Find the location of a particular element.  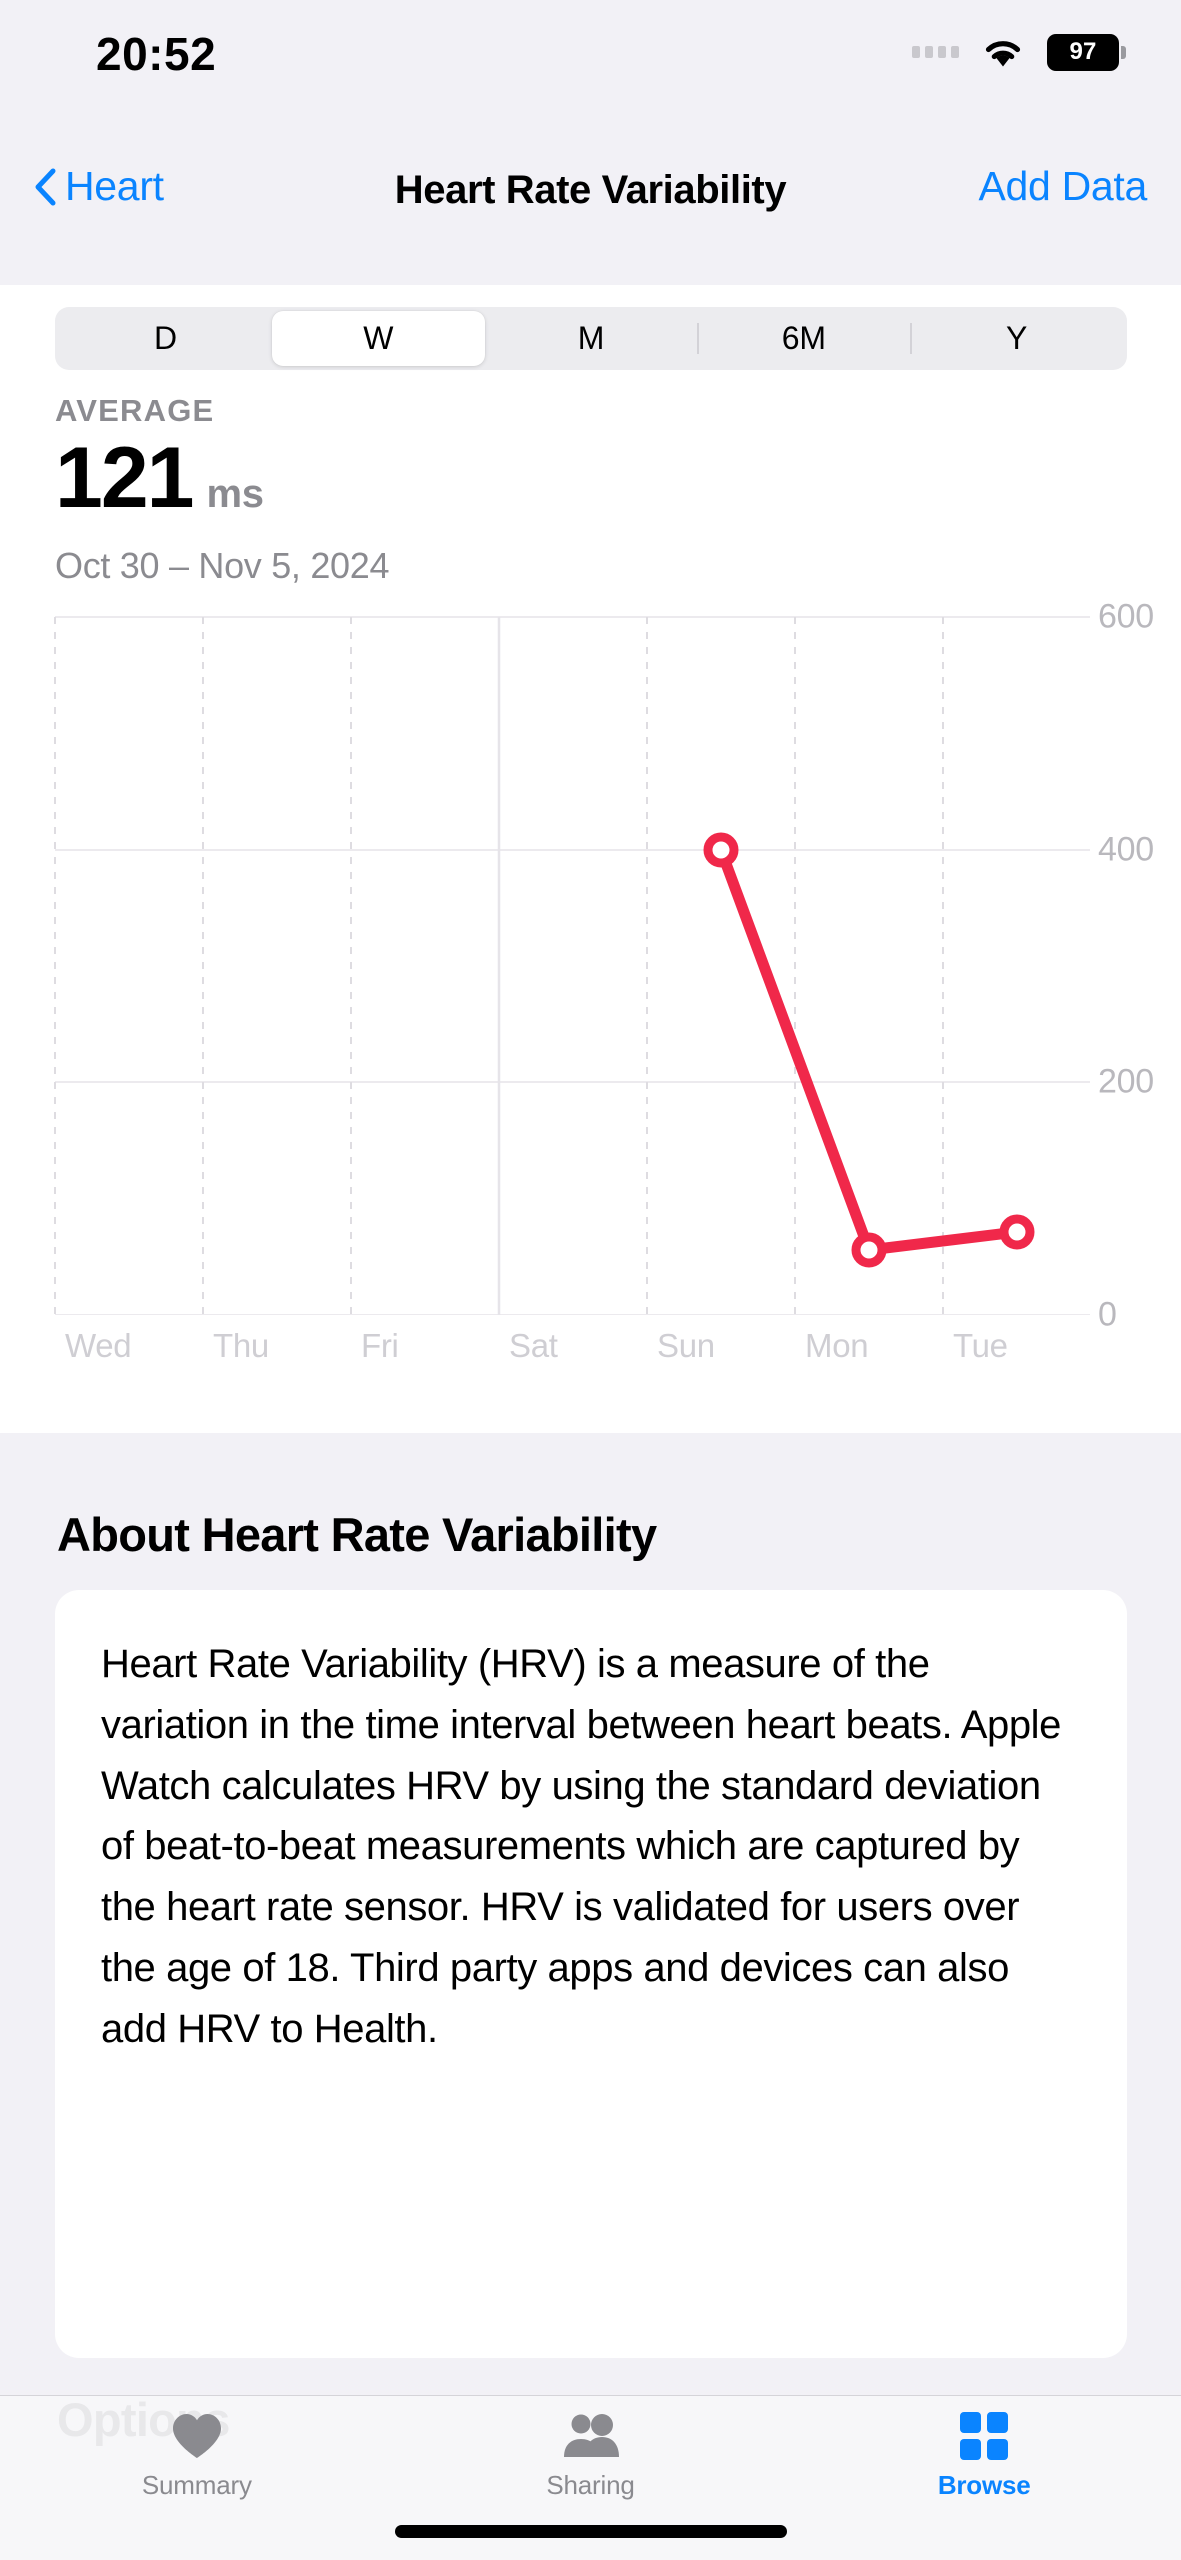

status-bar-time: 20:52 is located at coordinates (156, 54).